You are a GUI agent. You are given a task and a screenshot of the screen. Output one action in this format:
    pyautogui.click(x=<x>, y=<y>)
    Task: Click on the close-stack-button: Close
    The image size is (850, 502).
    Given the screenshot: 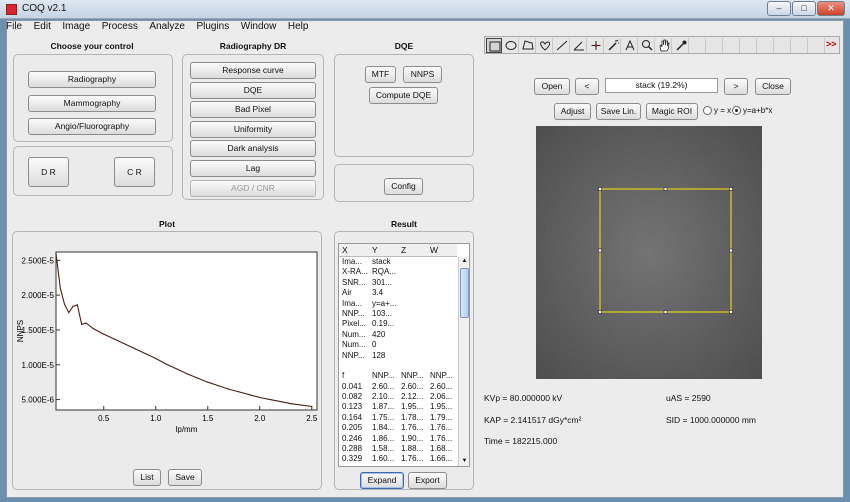 What is the action you would take?
    pyautogui.click(x=773, y=86)
    